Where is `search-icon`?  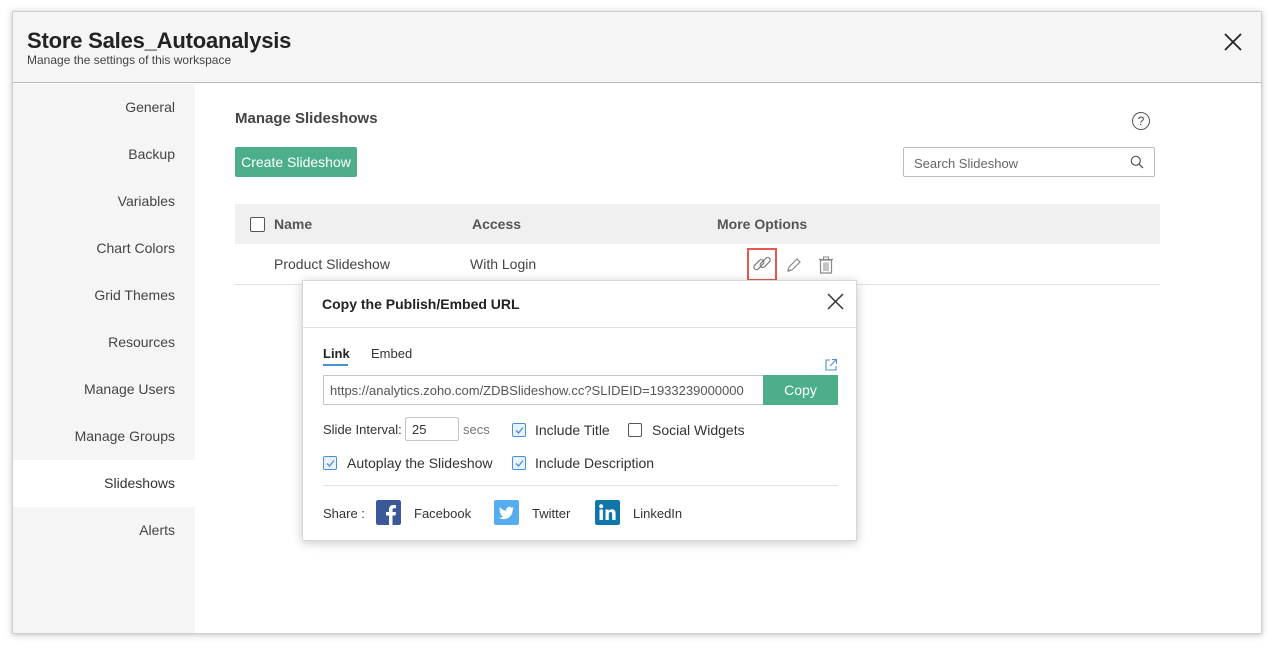 search-icon is located at coordinates (1137, 162).